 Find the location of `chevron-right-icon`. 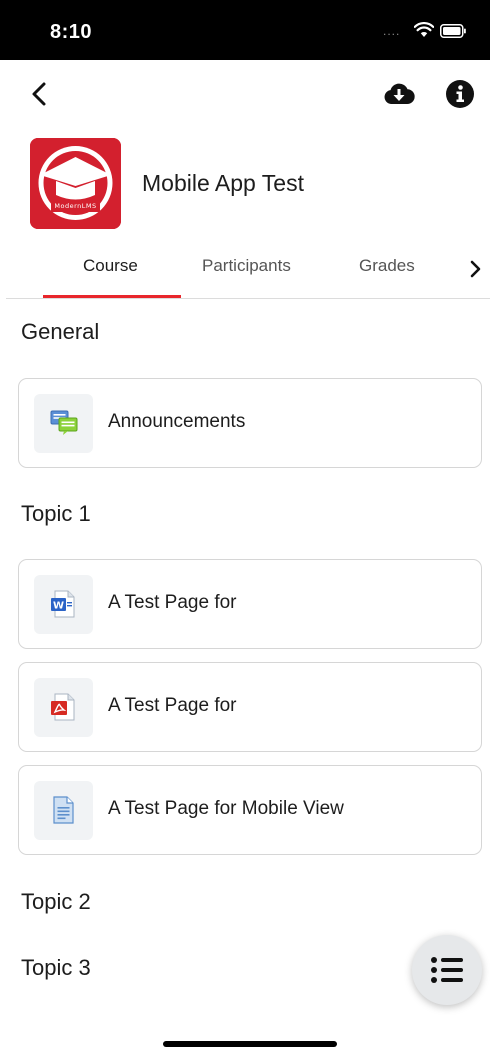

chevron-right-icon is located at coordinates (475, 269).